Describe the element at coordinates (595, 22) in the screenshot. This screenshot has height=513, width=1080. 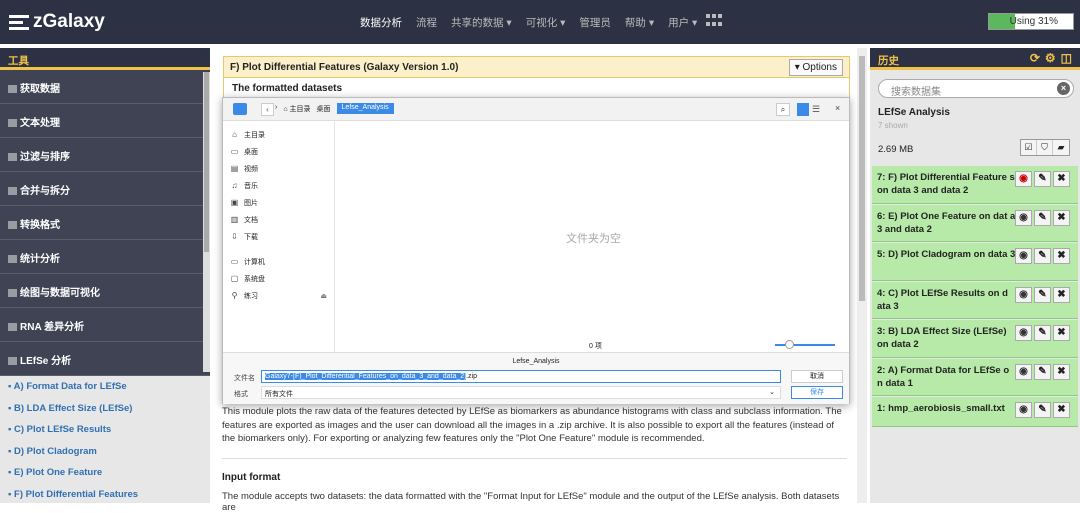
I see `nav-admin: 管理员` at that location.